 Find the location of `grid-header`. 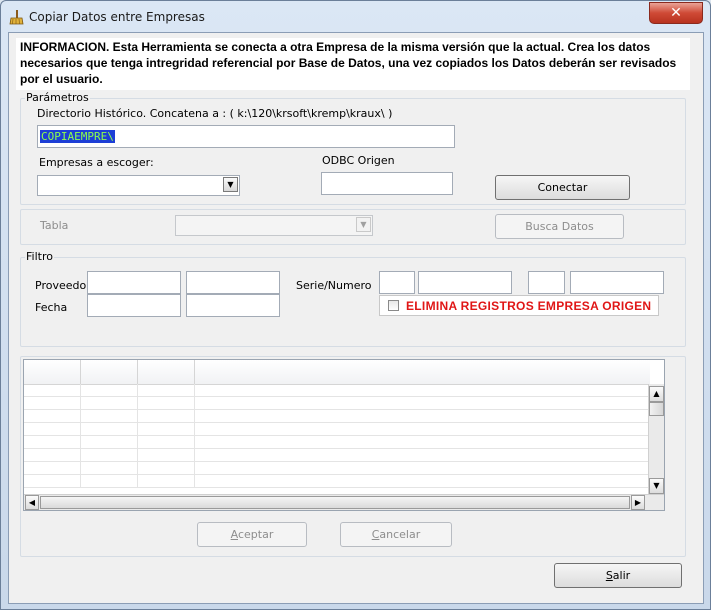

grid-header is located at coordinates (337, 372).